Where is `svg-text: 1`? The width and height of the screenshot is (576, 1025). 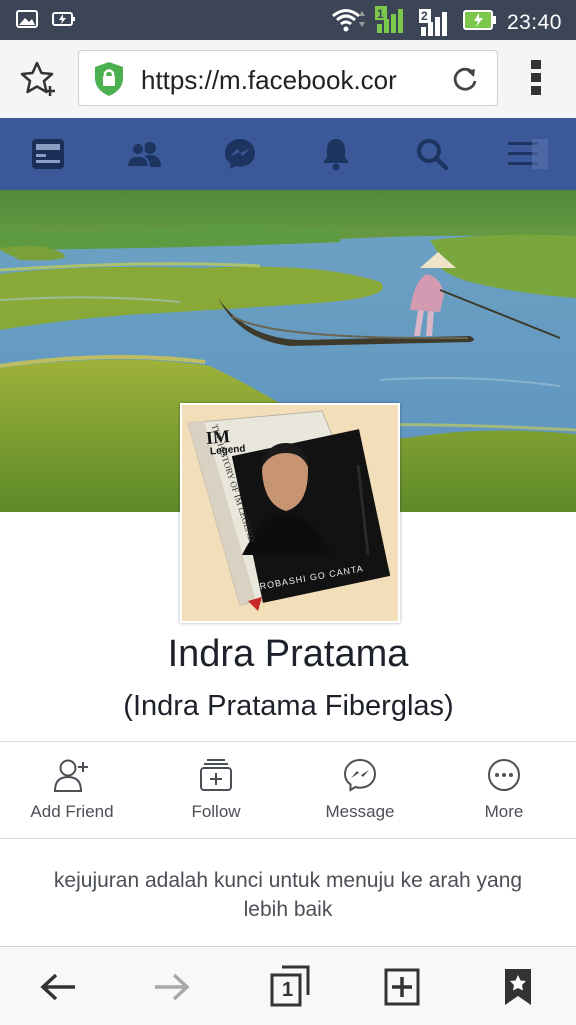
svg-text: 1 is located at coordinates (380, 14).